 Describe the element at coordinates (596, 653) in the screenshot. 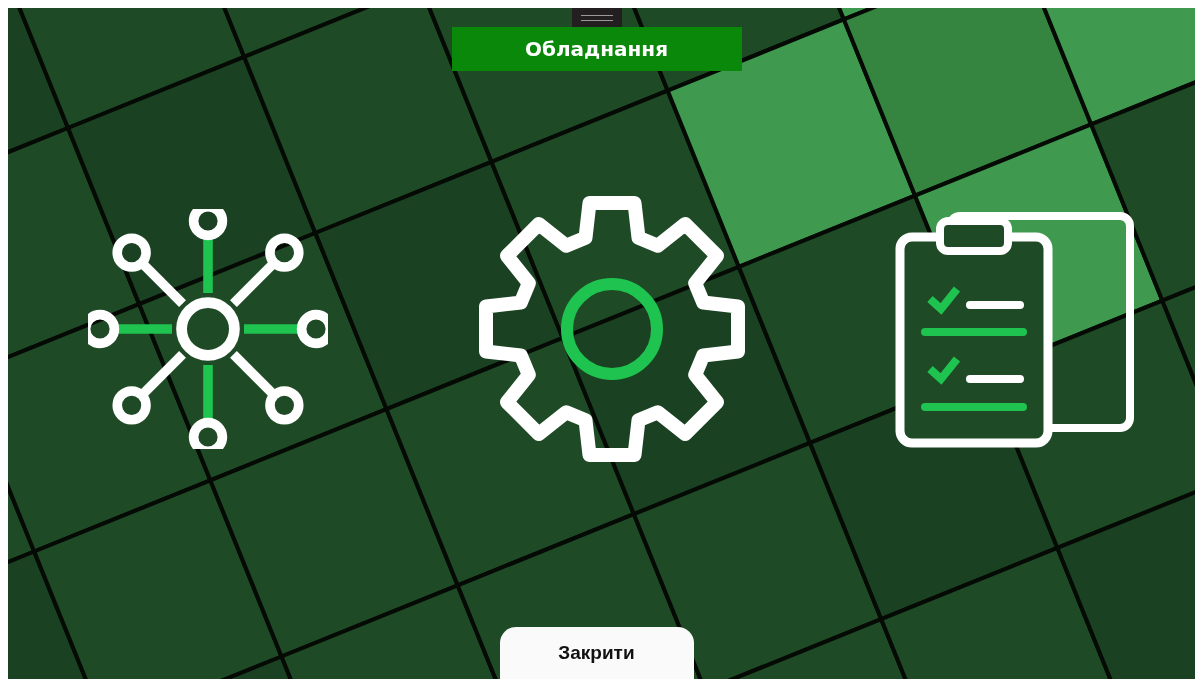

I see `close-button: Закрити` at that location.